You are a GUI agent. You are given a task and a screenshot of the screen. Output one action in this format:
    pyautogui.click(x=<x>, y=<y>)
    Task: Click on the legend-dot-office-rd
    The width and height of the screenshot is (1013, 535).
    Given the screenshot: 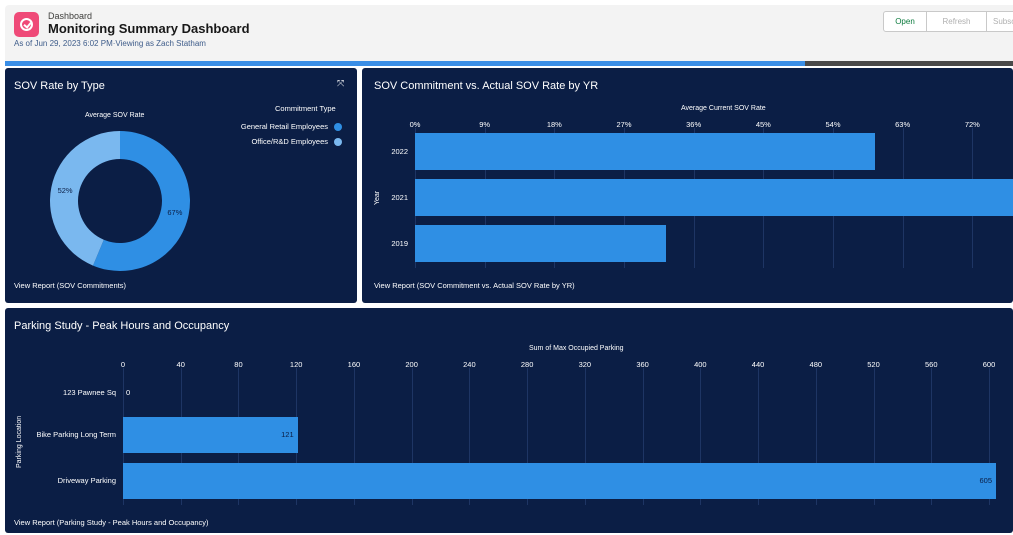 What is the action you would take?
    pyautogui.click(x=338, y=142)
    